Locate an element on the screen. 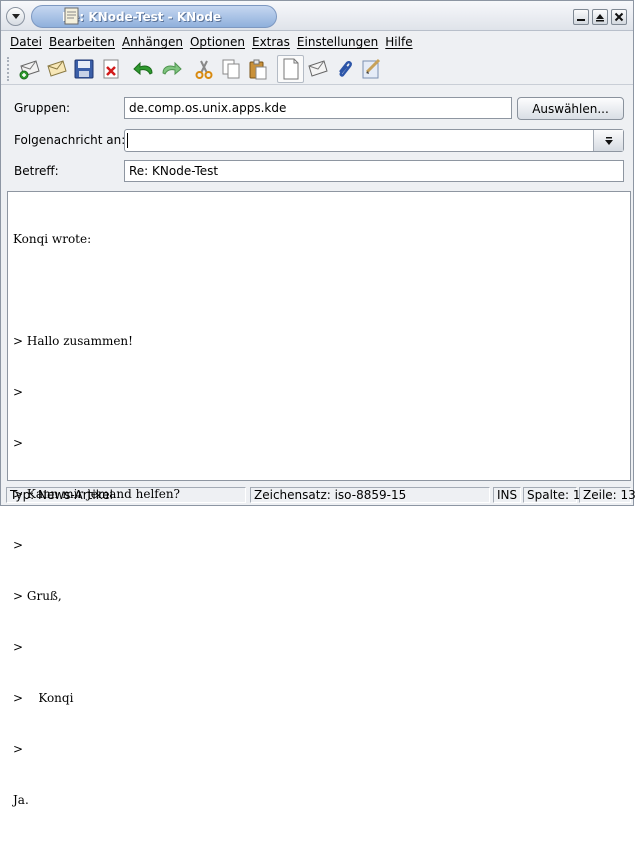 This screenshot has width=639, height=843. copy-icon is located at coordinates (230, 68).